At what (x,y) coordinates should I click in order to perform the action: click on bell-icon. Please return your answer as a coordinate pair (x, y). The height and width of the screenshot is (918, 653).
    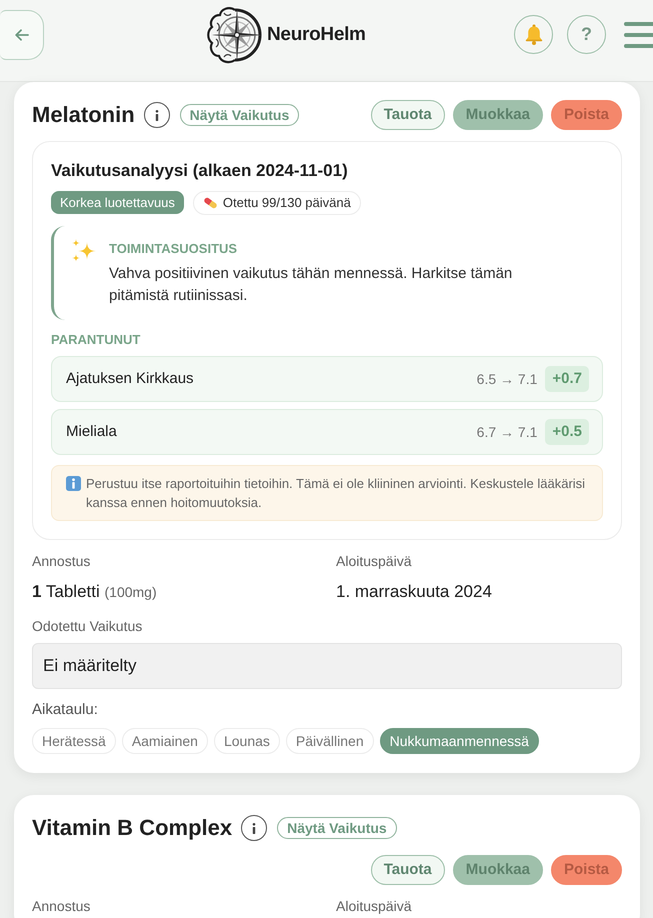
    Looking at the image, I should click on (534, 34).